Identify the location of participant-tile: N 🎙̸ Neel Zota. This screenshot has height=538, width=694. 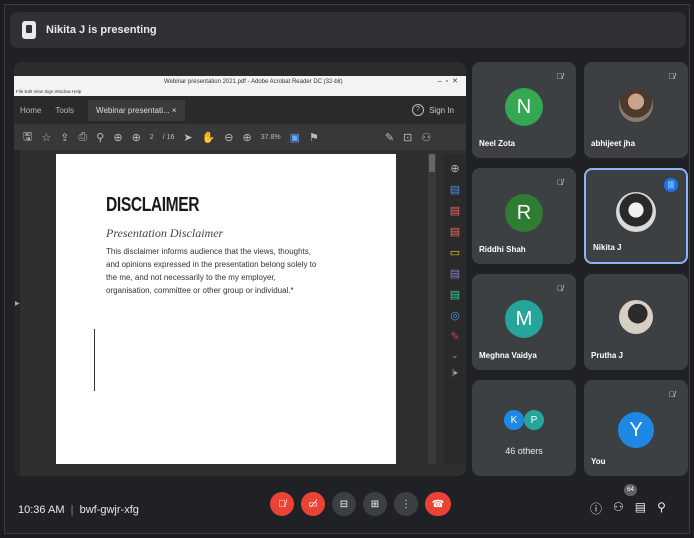
(524, 110).